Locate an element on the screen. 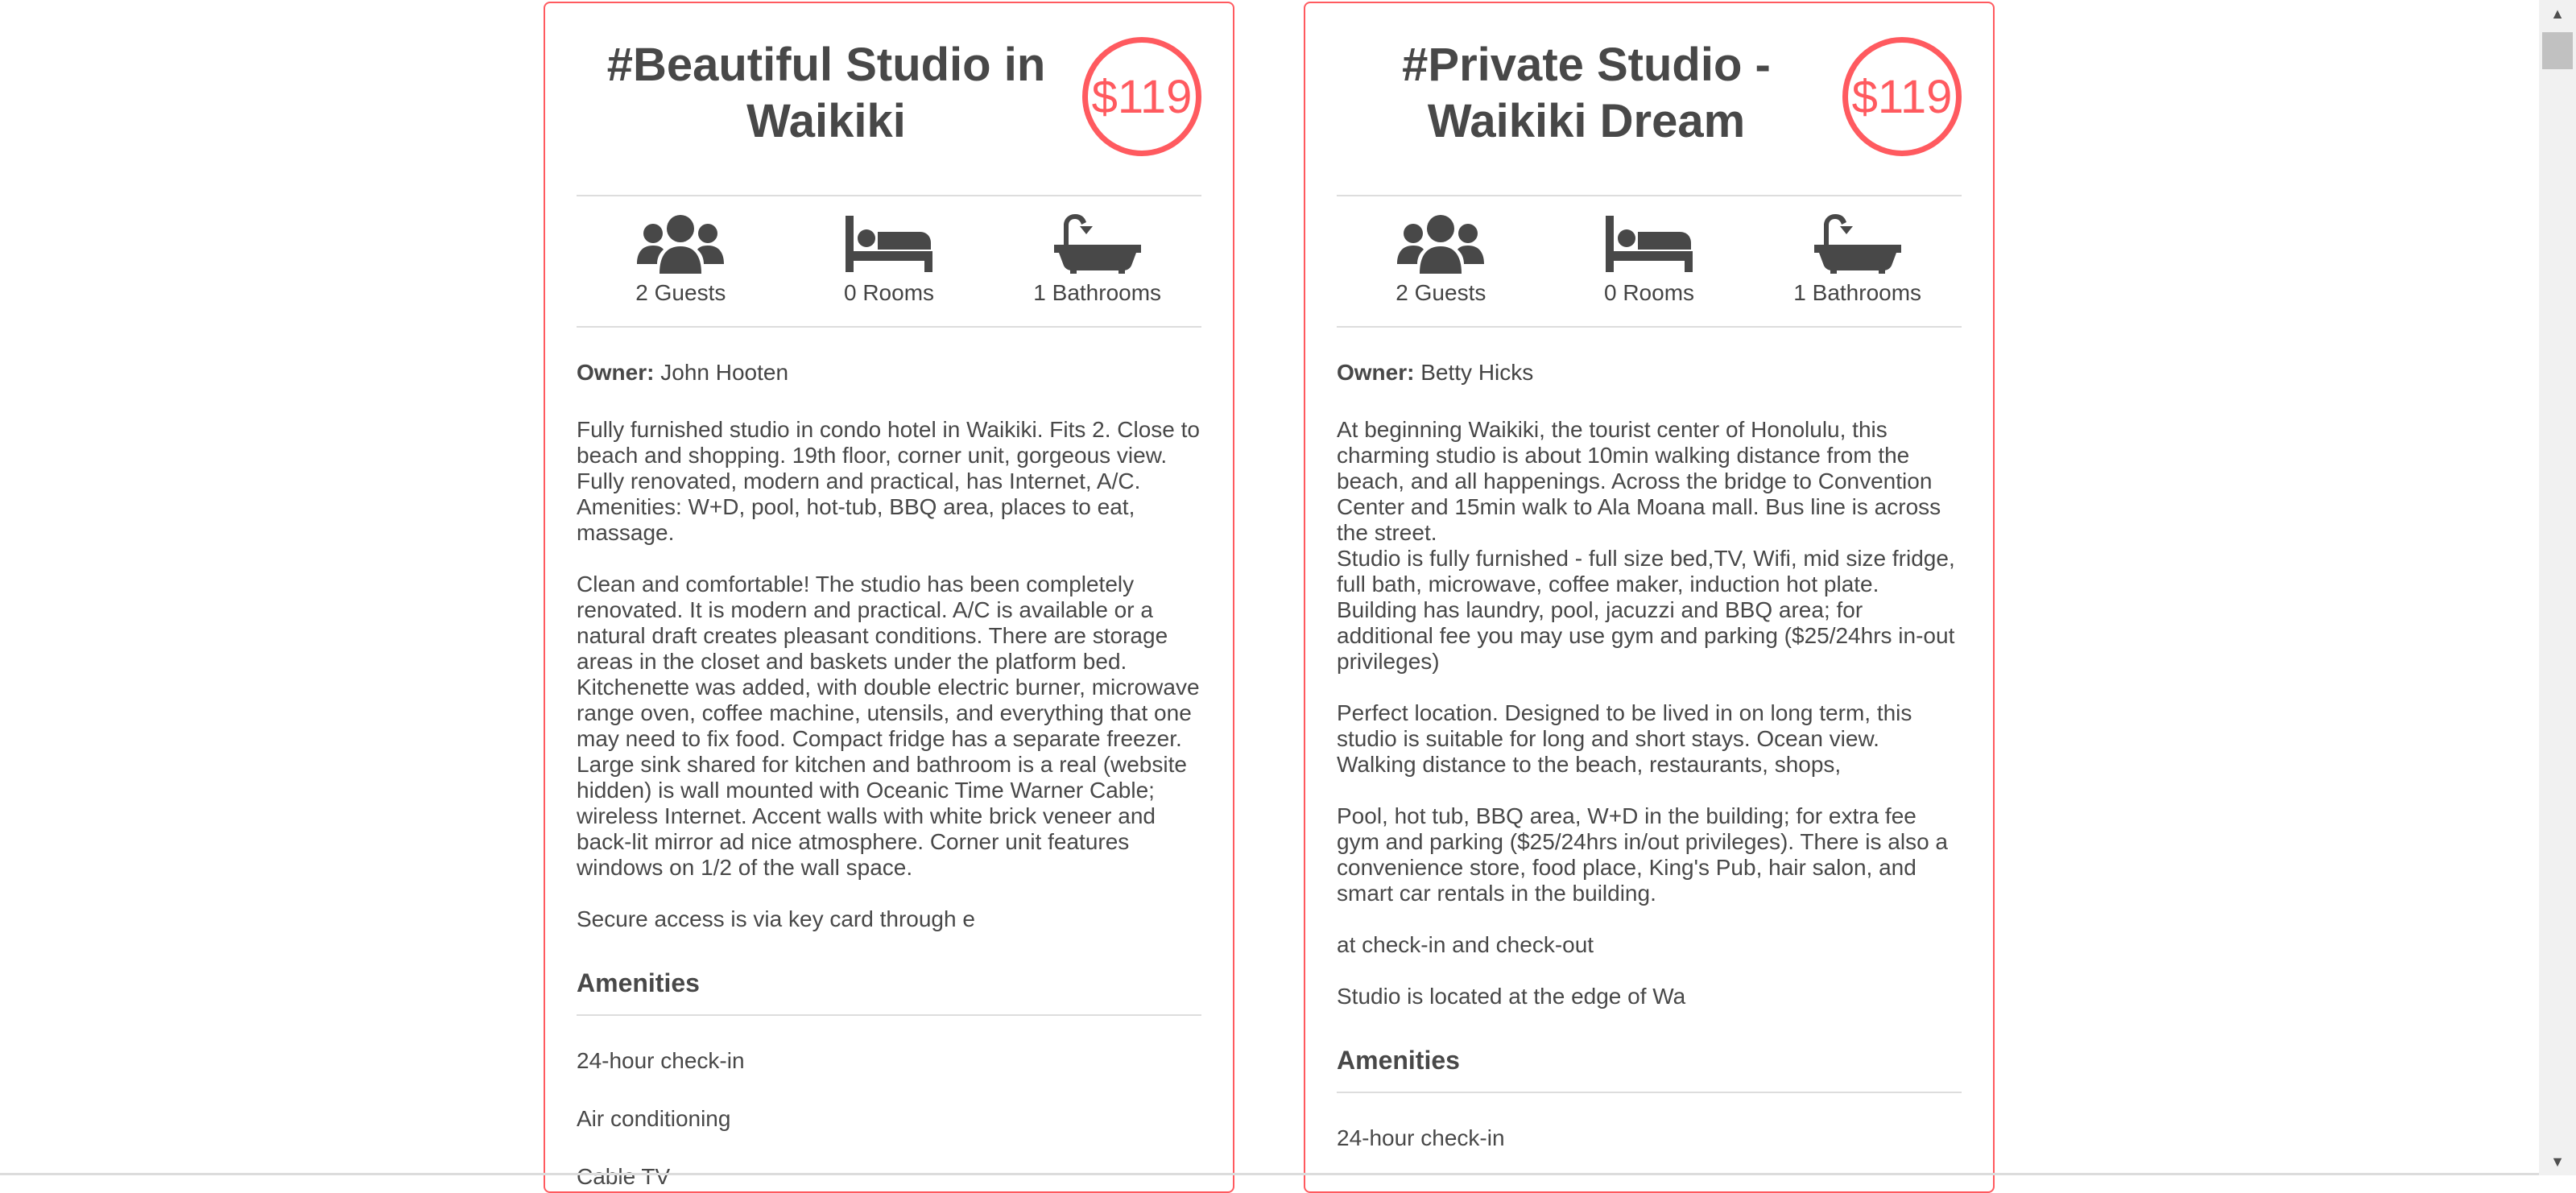 This screenshot has width=2576, height=1193. description-paragraph: Studio is located at the edge of Wa is located at coordinates (1511, 996).